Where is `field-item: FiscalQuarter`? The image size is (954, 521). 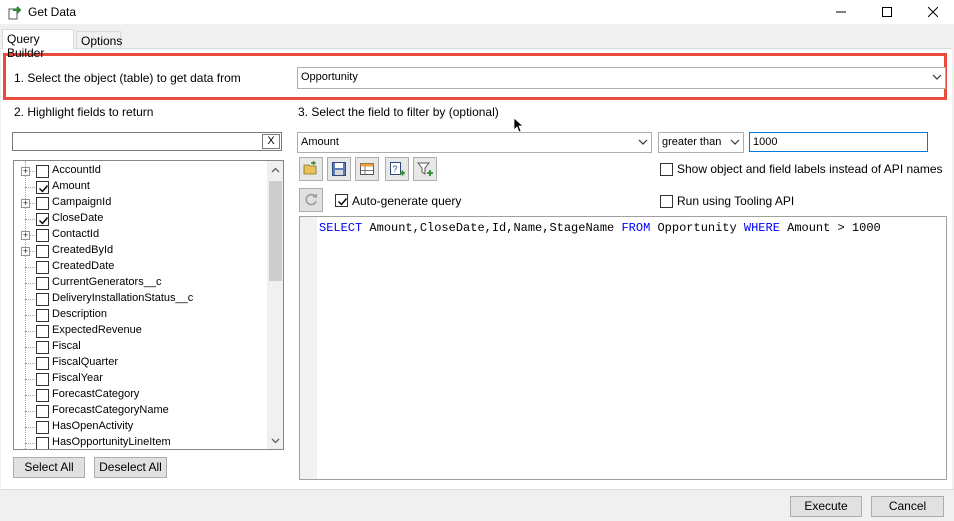 field-item: FiscalQuarter is located at coordinates (140, 363).